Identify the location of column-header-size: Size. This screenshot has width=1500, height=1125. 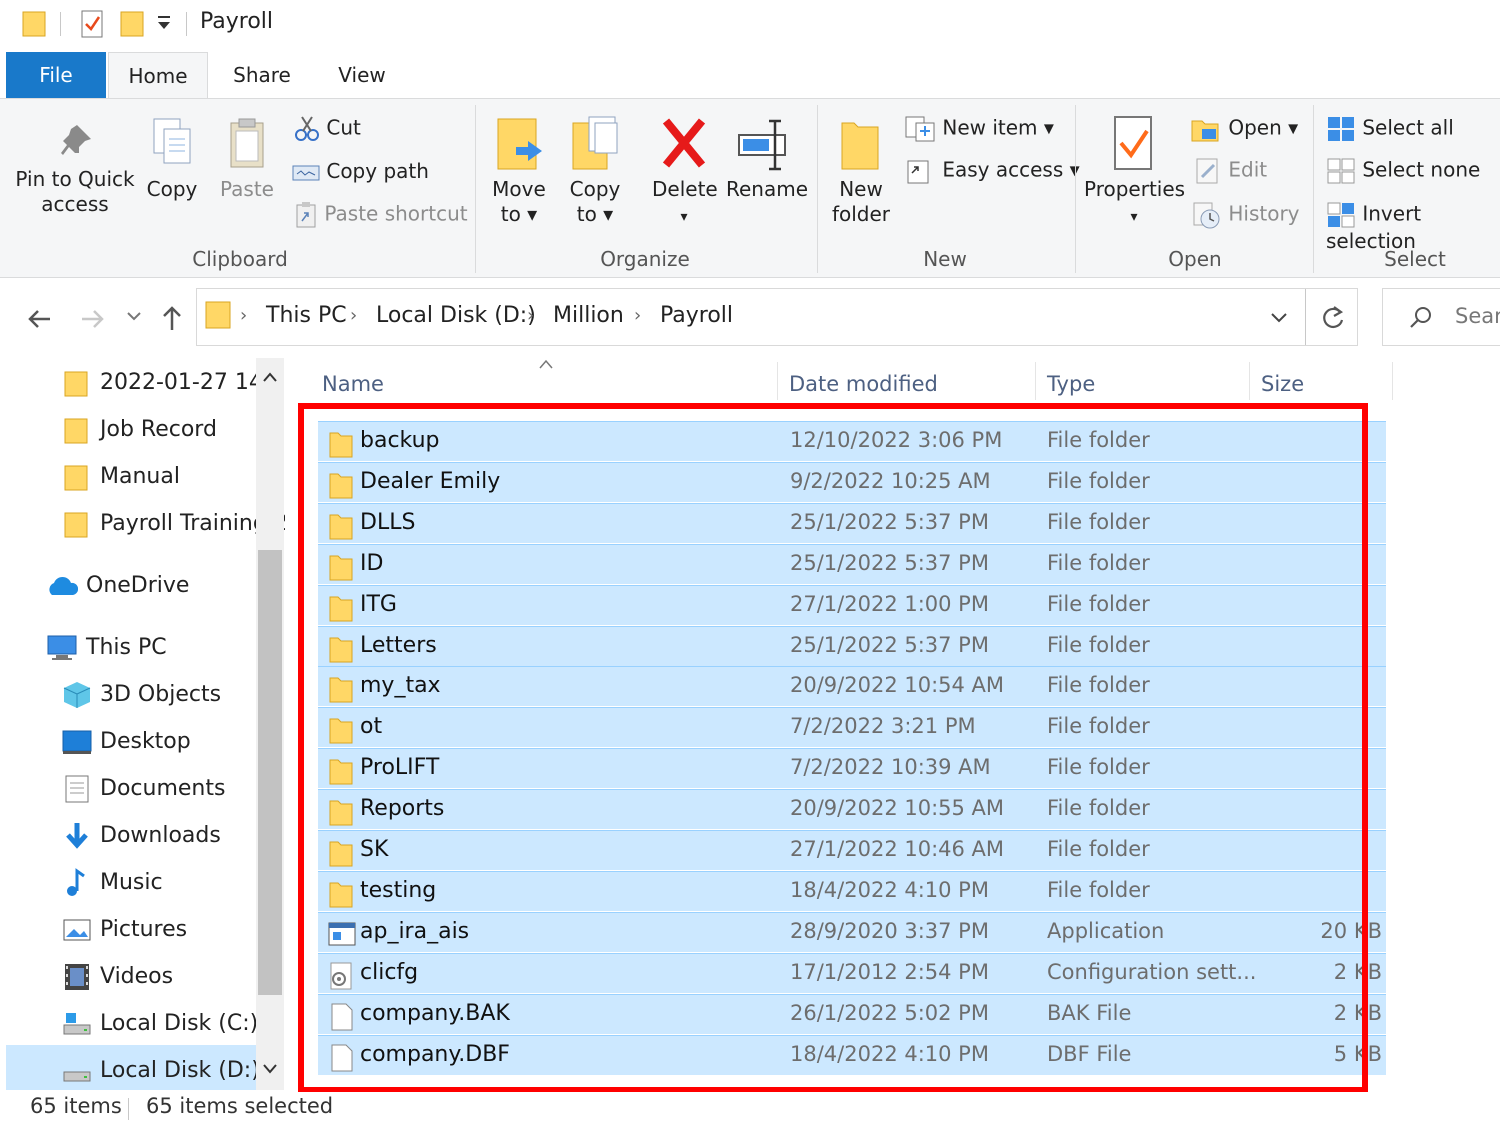
(1282, 384).